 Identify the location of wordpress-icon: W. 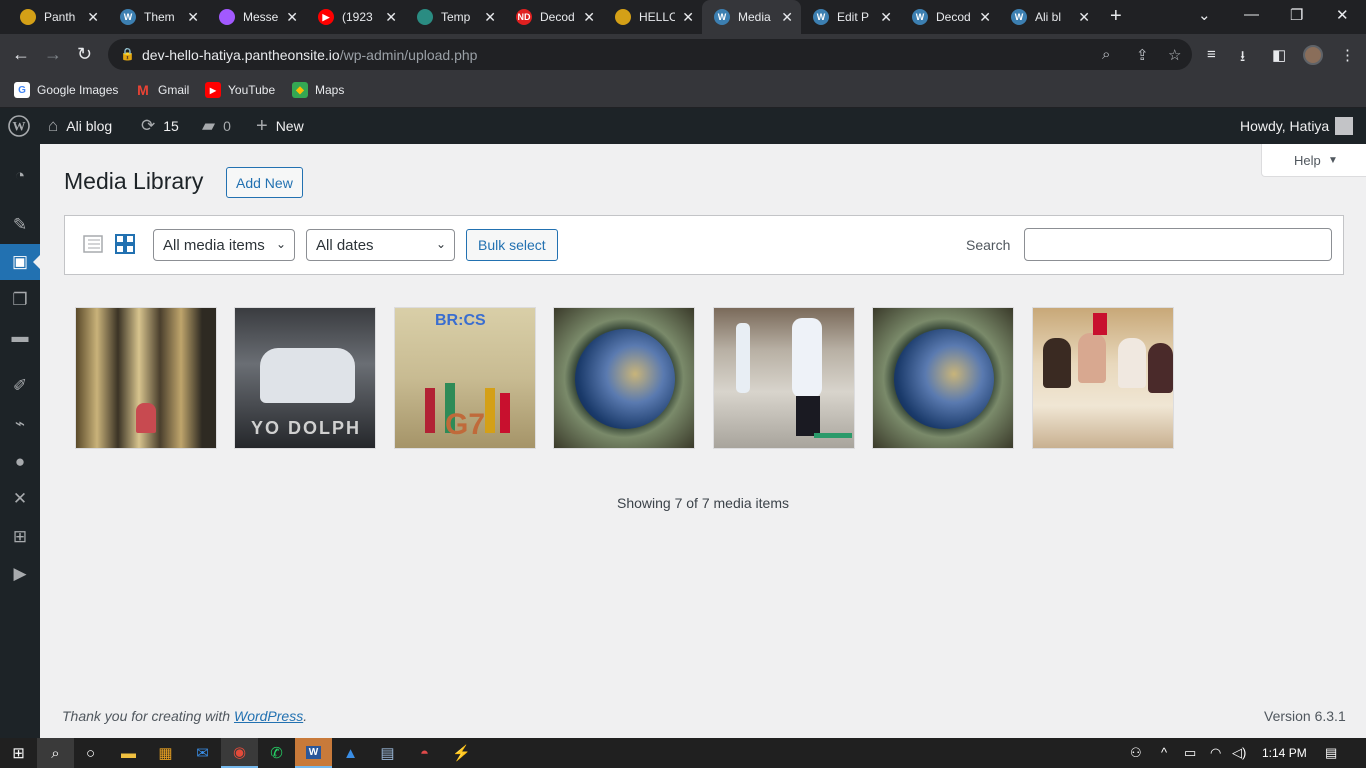
(821, 17).